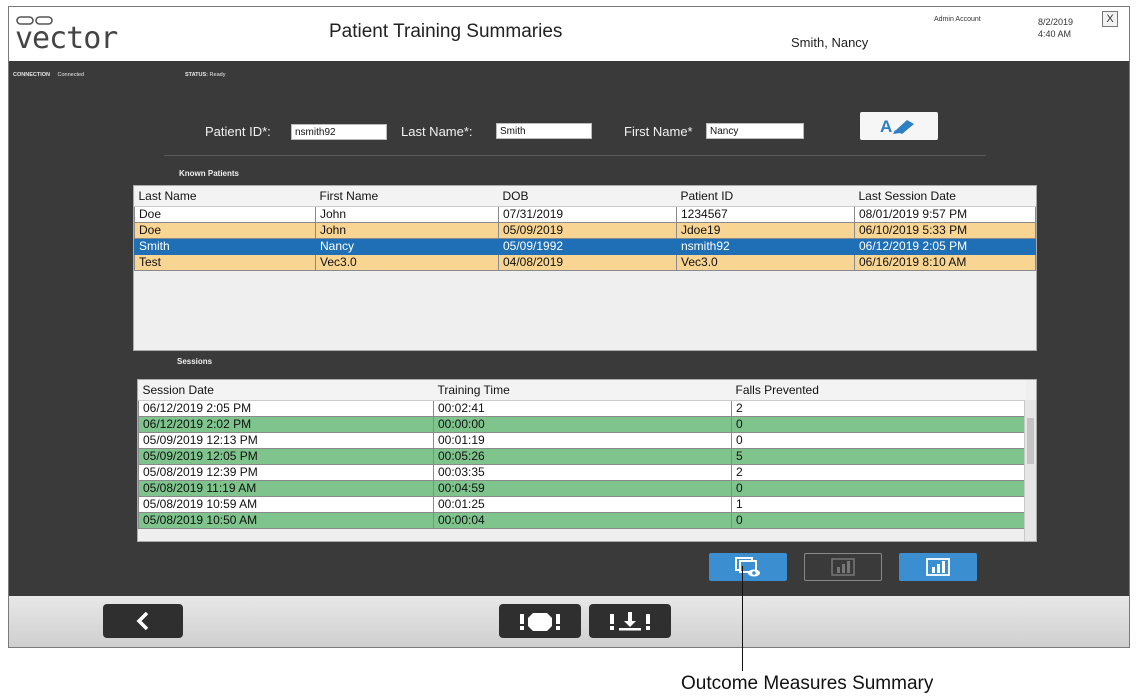 Image resolution: width=1138 pixels, height=698 pixels. What do you see at coordinates (286, 456) in the screenshot?
I see `table-cell: 05/09/2019 12:05 PM` at bounding box center [286, 456].